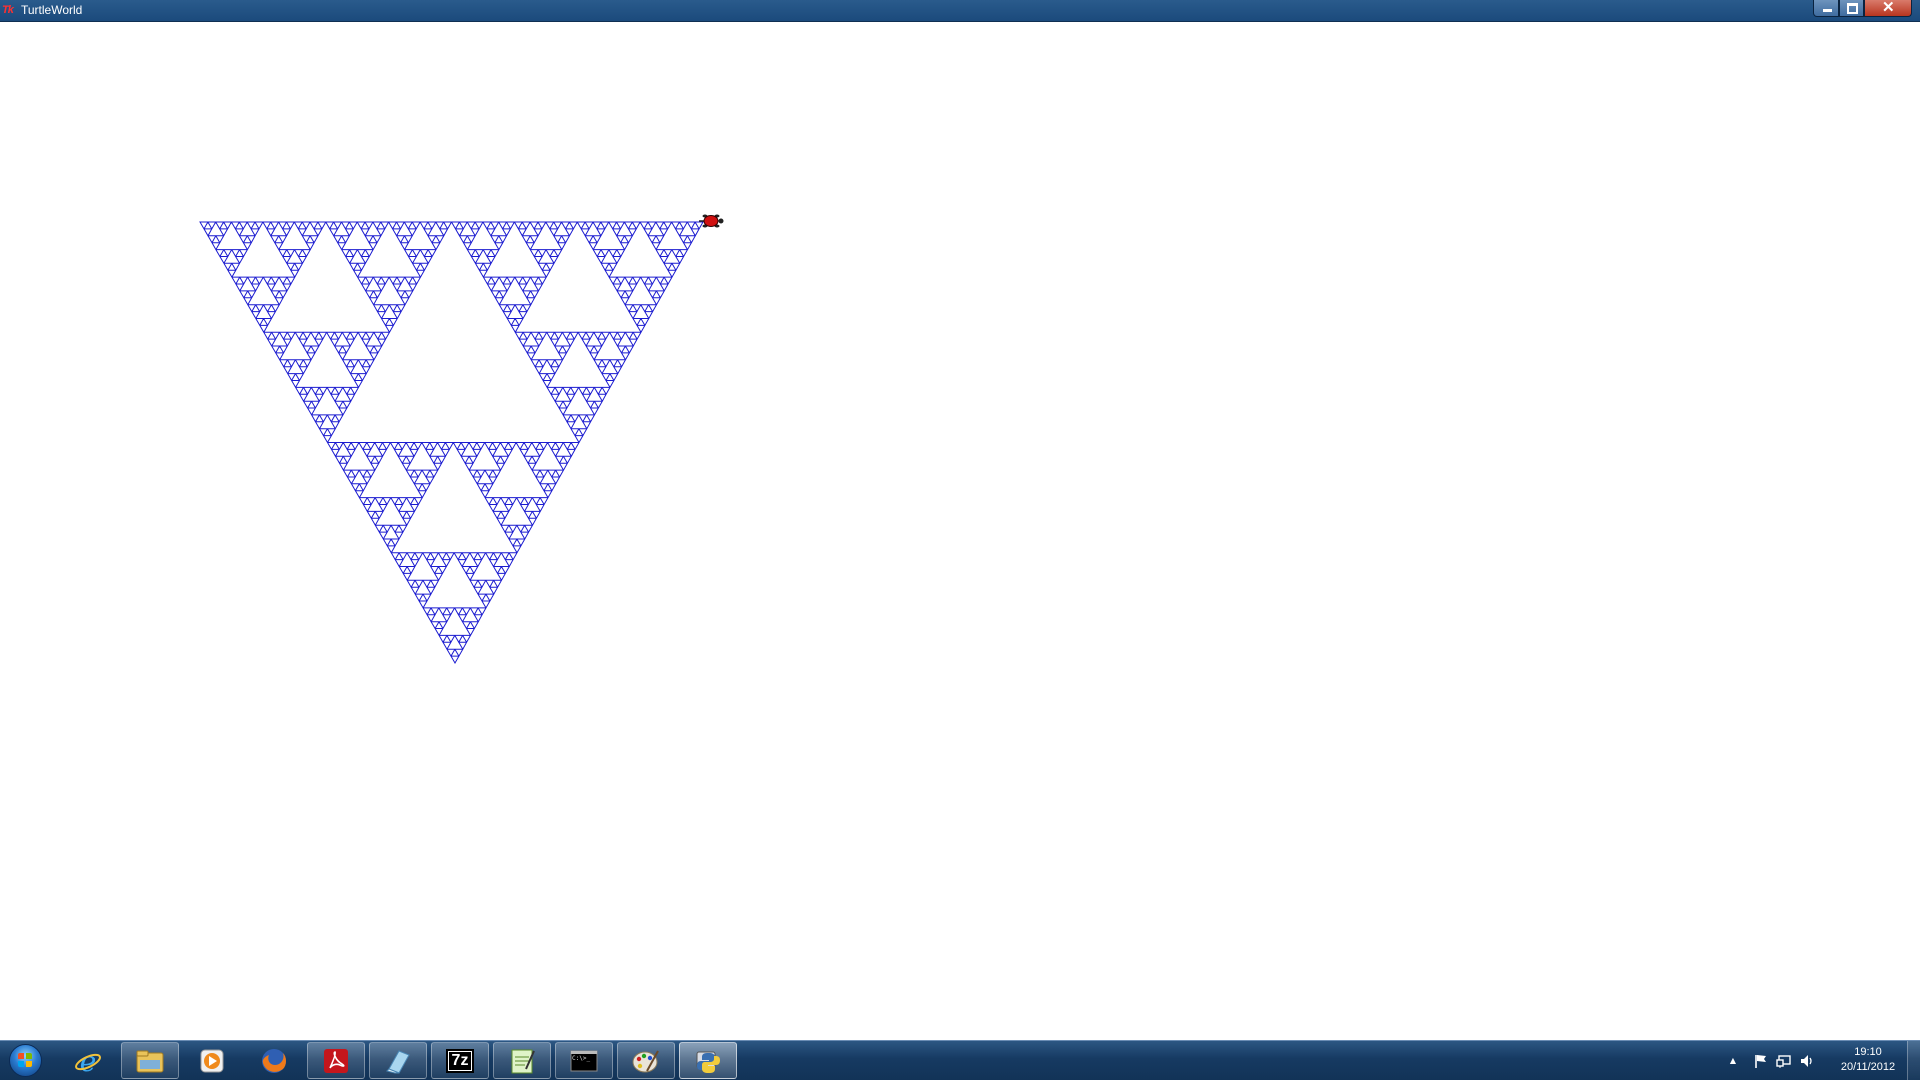  I want to click on taskbar-adobe-reader, so click(336, 1060).